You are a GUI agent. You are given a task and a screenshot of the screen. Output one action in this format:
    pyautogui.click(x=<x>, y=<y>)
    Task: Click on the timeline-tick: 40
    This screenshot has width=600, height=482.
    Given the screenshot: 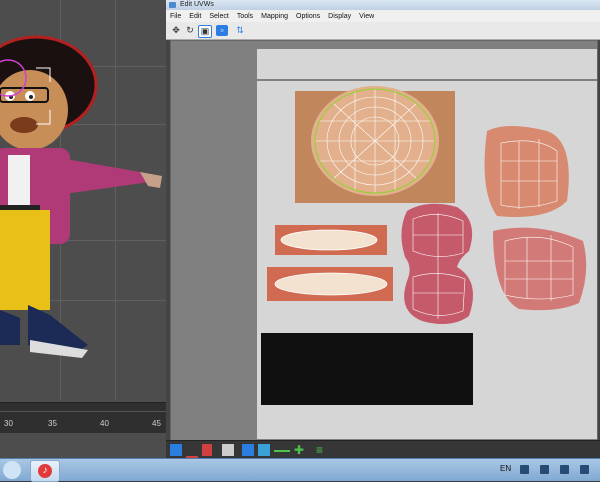 What is the action you would take?
    pyautogui.click(x=104, y=423)
    